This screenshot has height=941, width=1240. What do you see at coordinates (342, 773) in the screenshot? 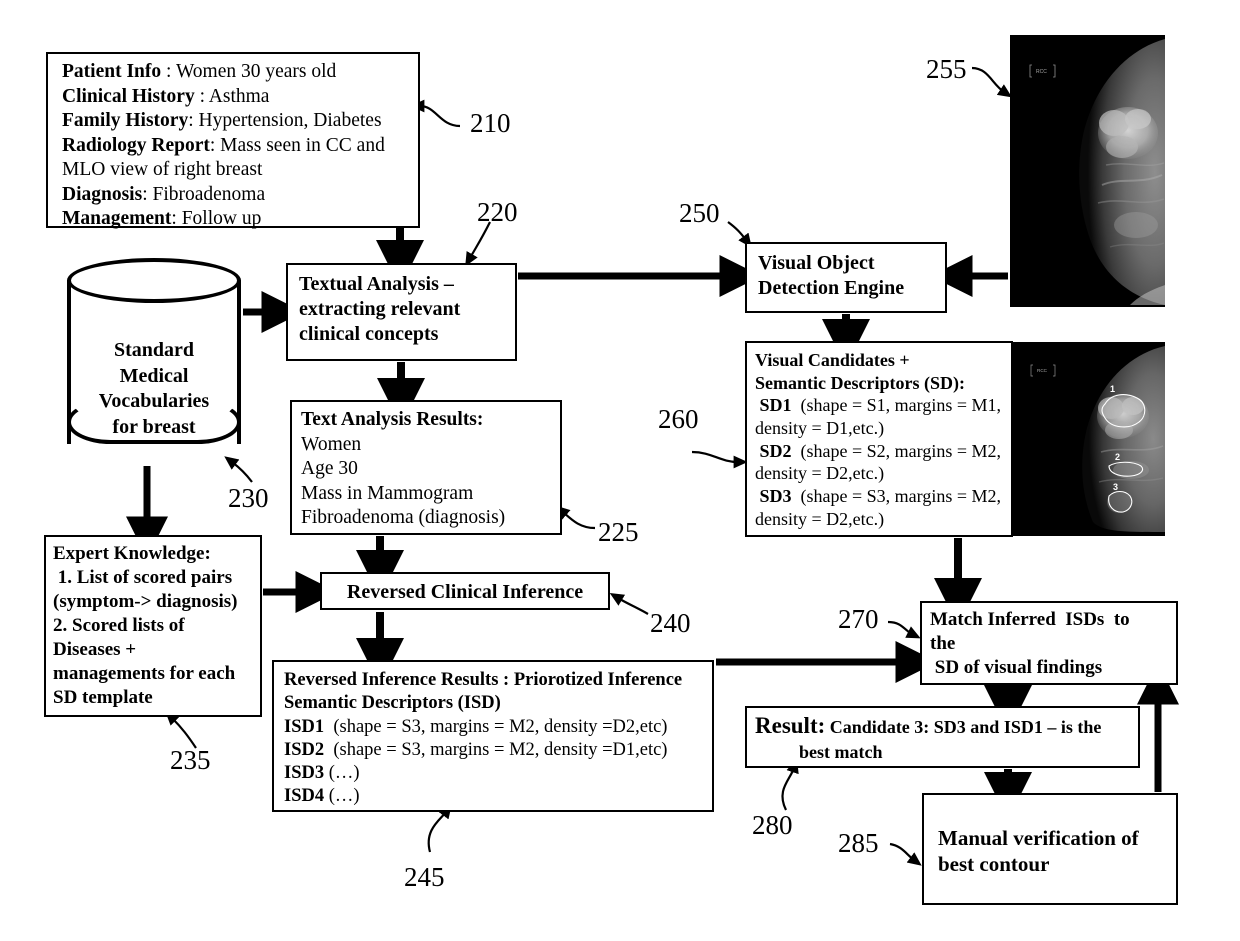
I see `isd-value-2: (…)` at bounding box center [342, 773].